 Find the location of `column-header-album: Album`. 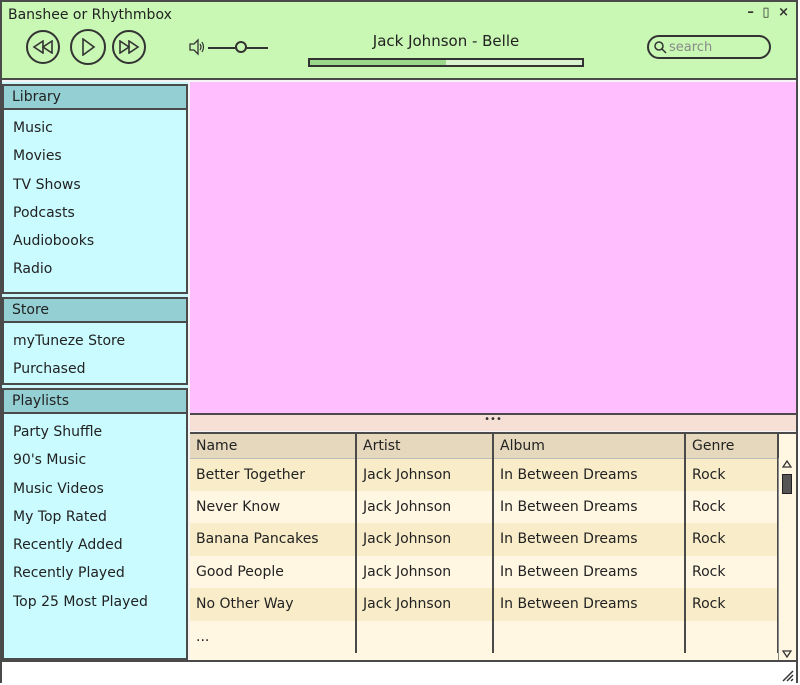

column-header-album: Album is located at coordinates (589, 446).